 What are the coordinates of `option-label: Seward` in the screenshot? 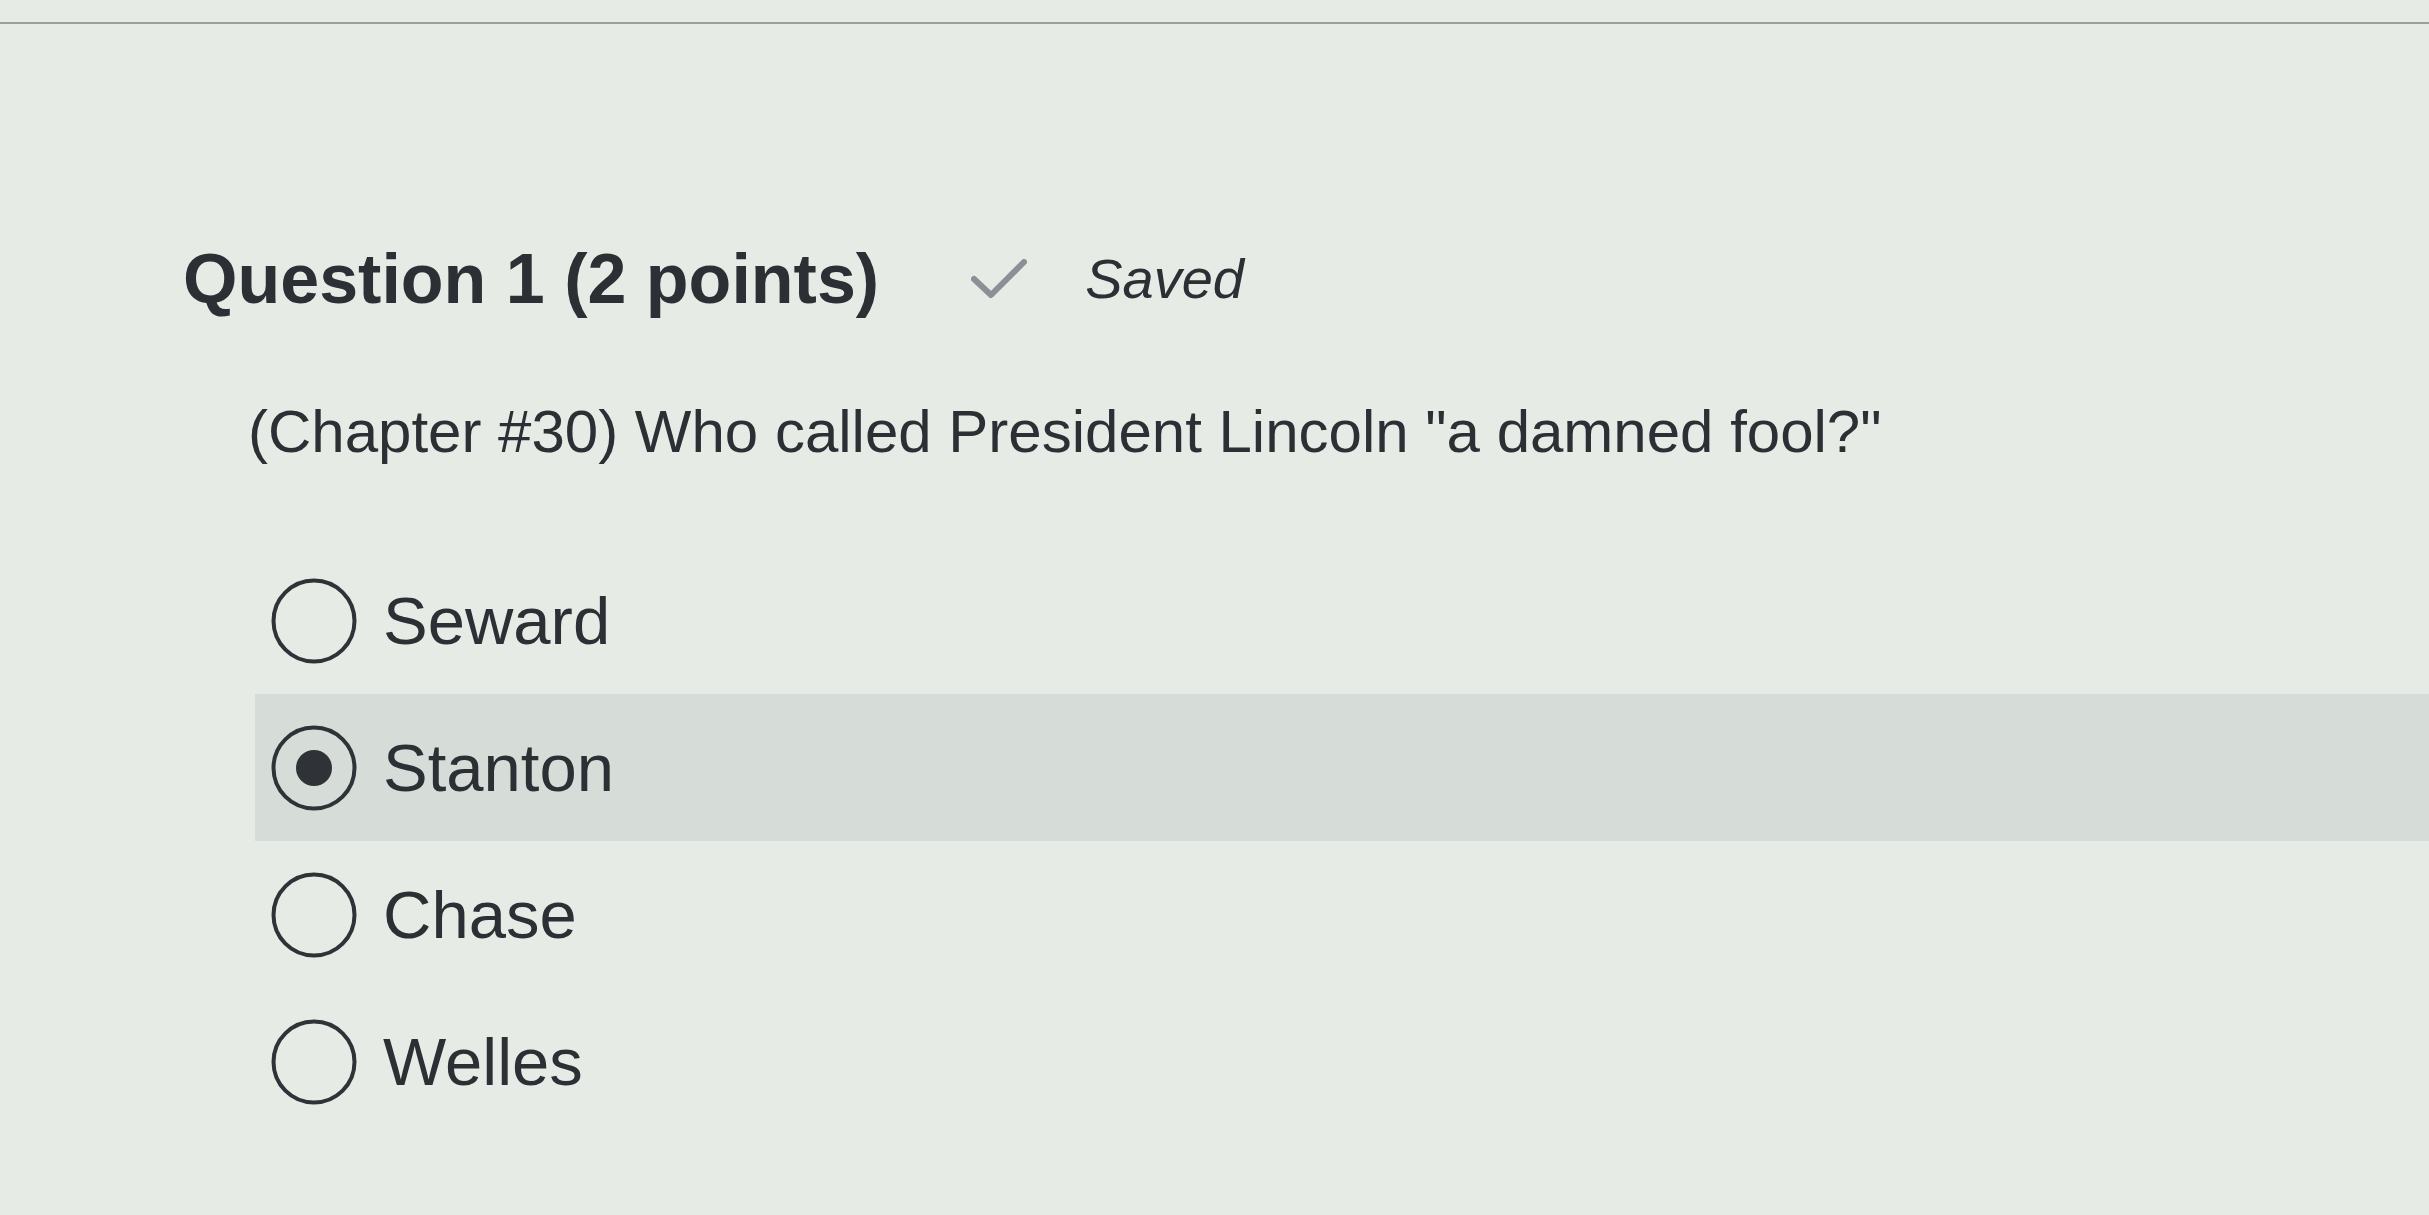 It's located at (497, 620).